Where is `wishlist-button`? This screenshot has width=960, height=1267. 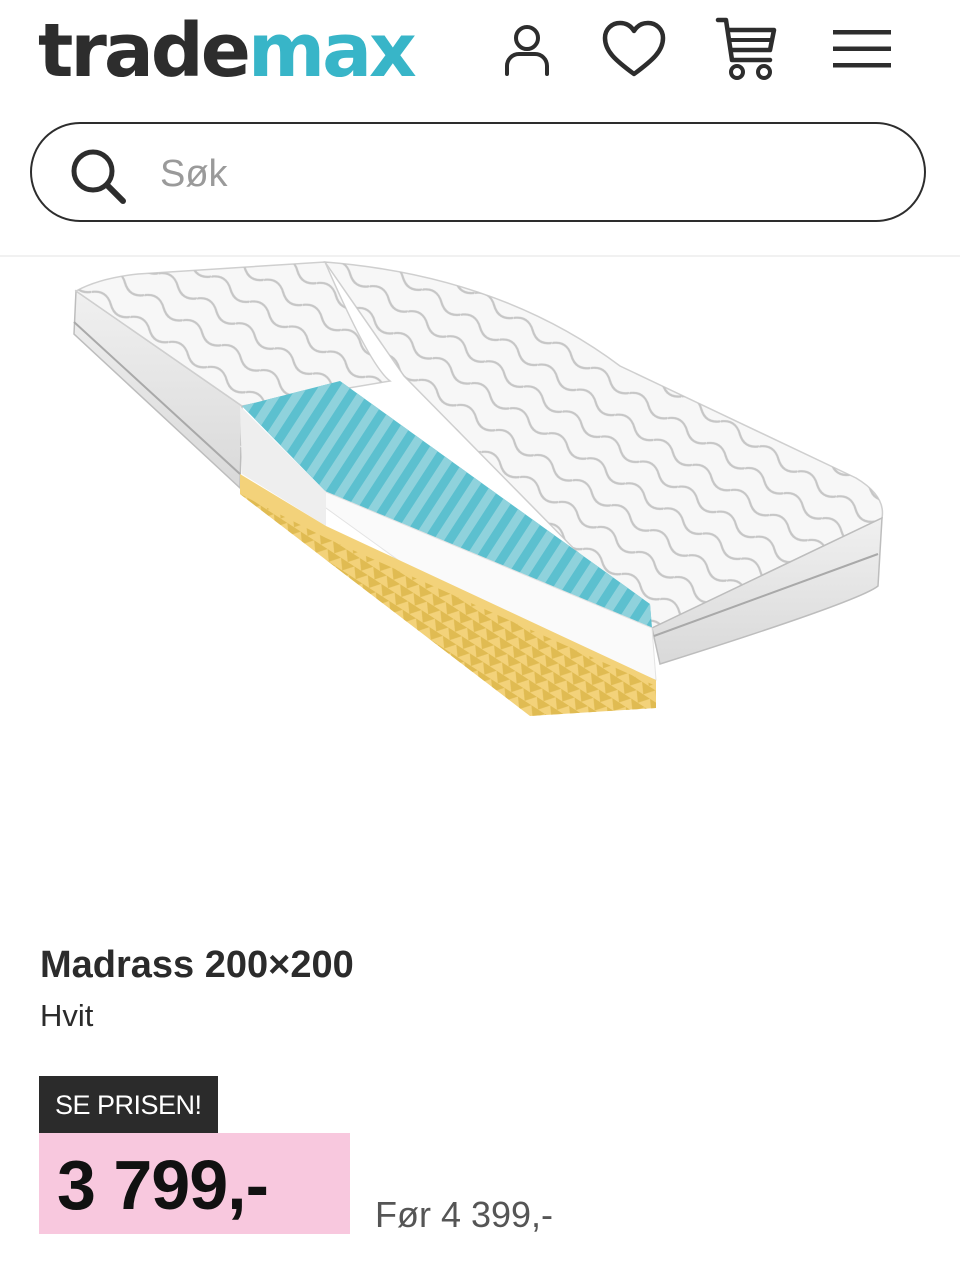 wishlist-button is located at coordinates (634, 49).